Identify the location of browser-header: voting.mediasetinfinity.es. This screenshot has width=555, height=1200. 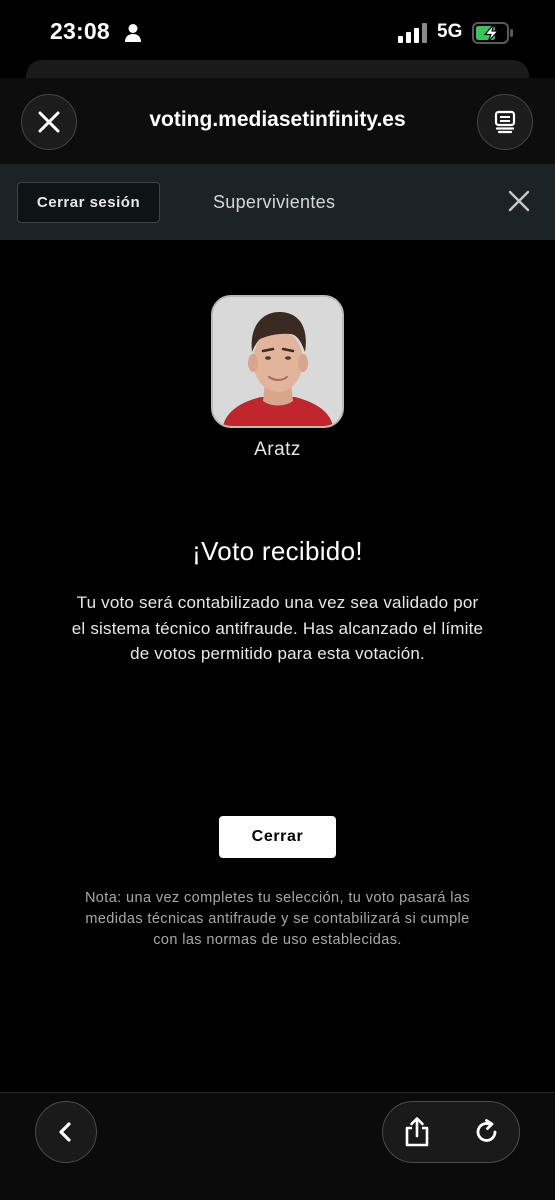
(277, 121).